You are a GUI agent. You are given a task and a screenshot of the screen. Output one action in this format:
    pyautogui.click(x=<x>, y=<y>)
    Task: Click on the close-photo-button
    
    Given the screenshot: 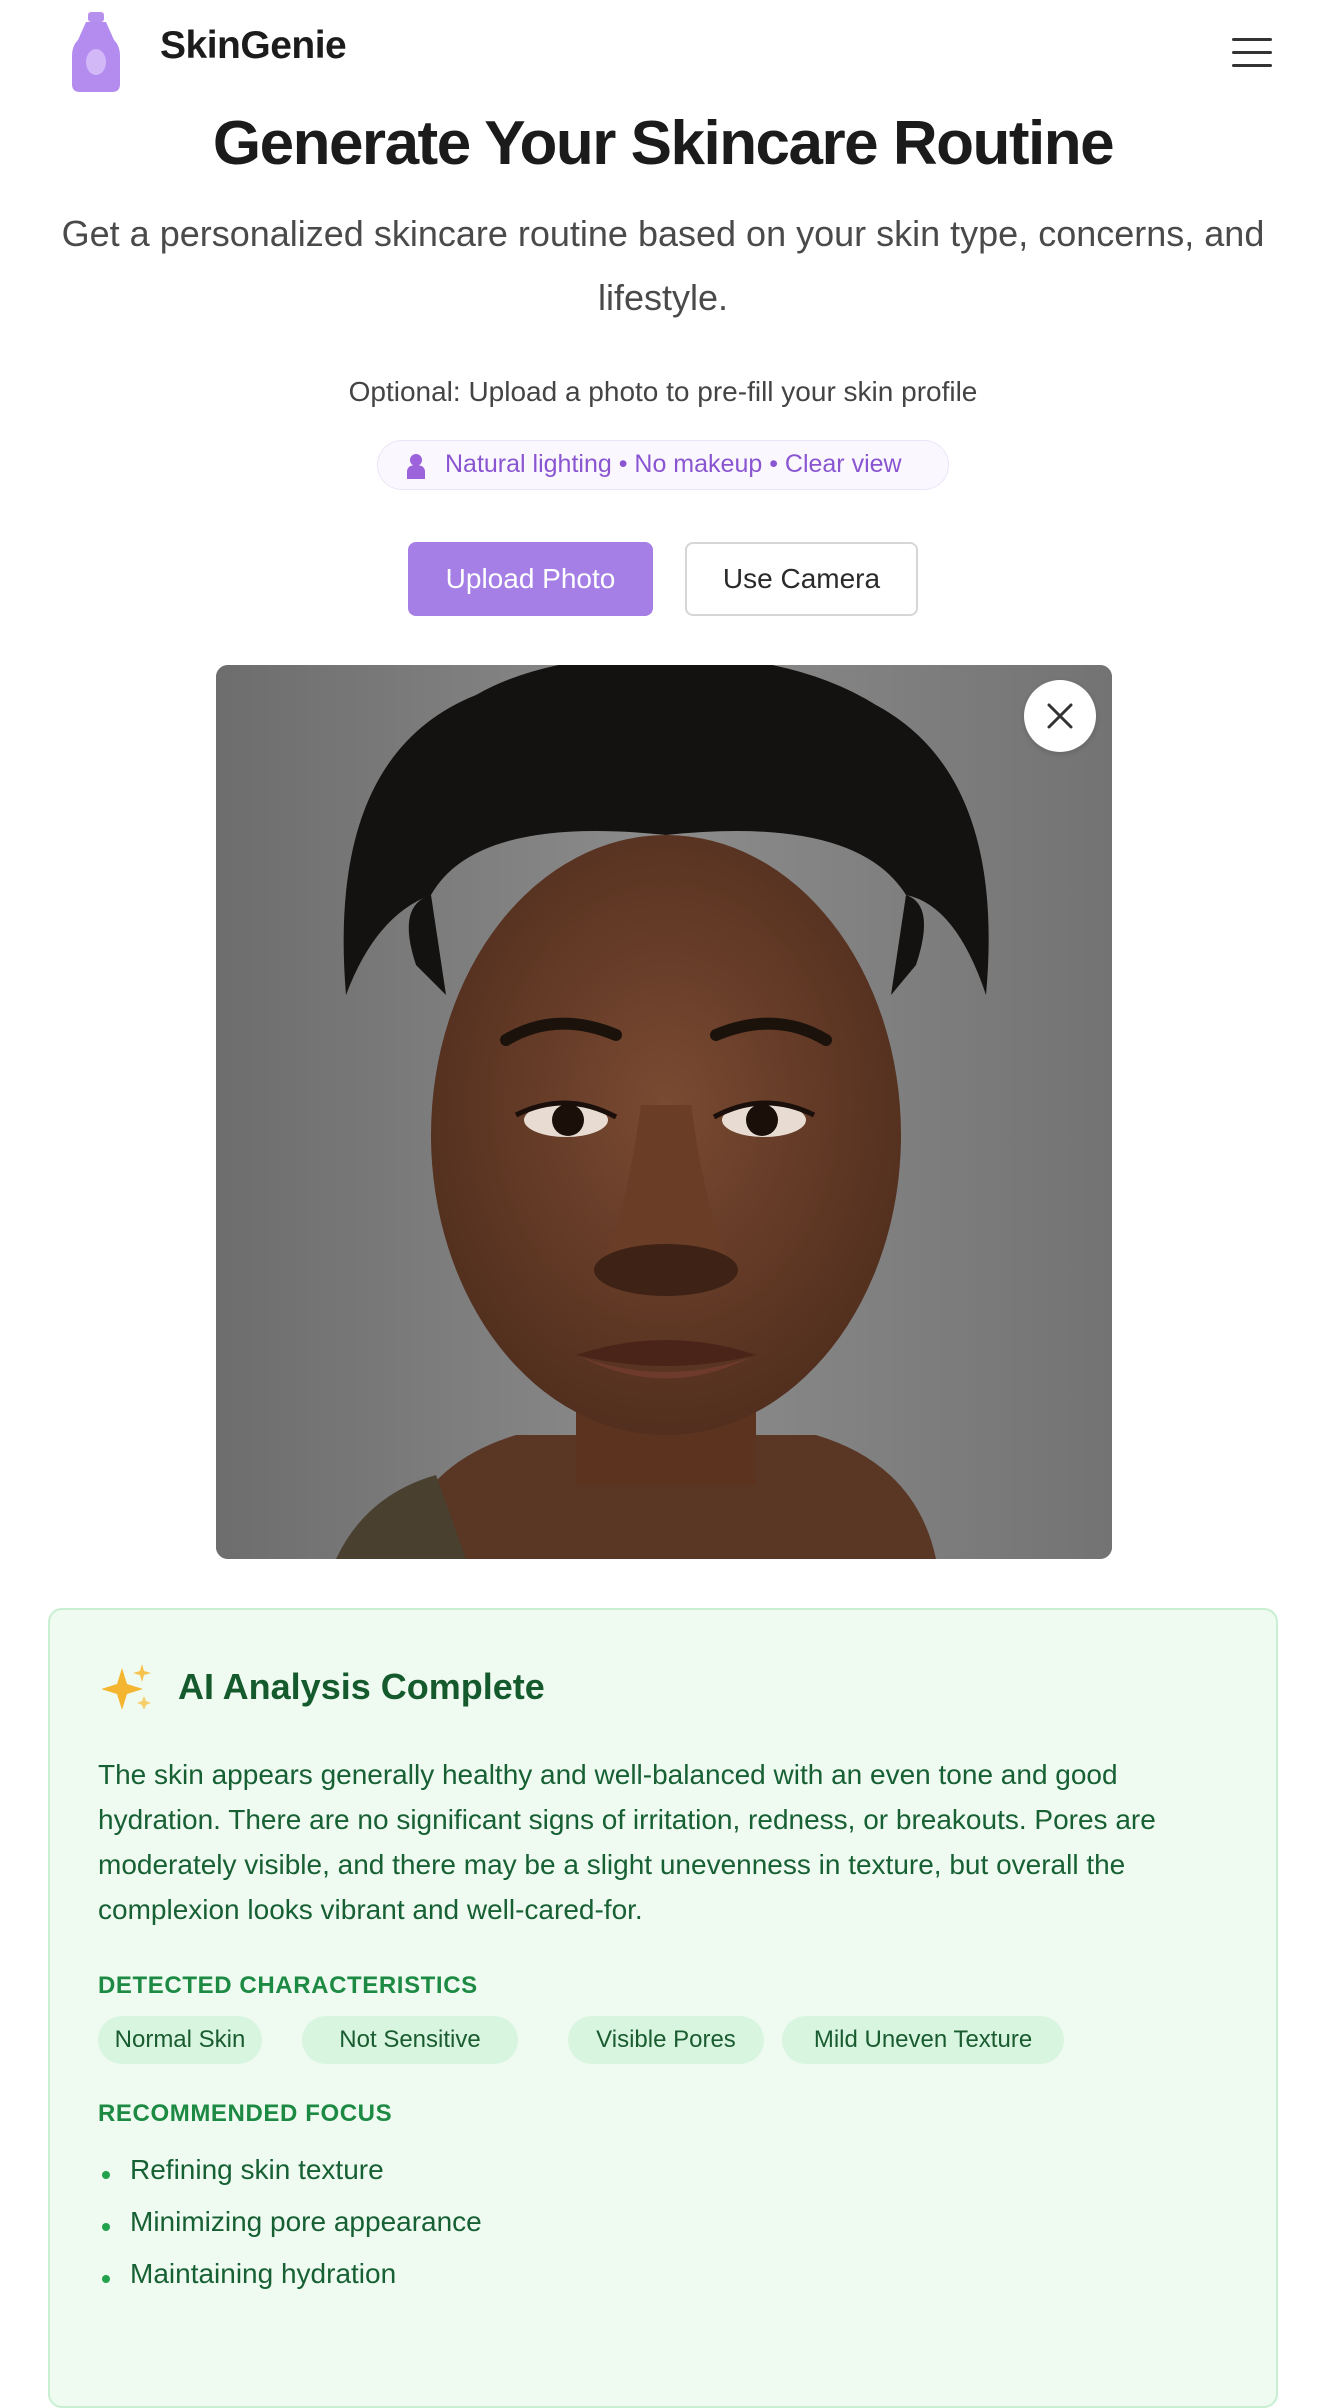 What is the action you would take?
    pyautogui.click(x=1060, y=716)
    